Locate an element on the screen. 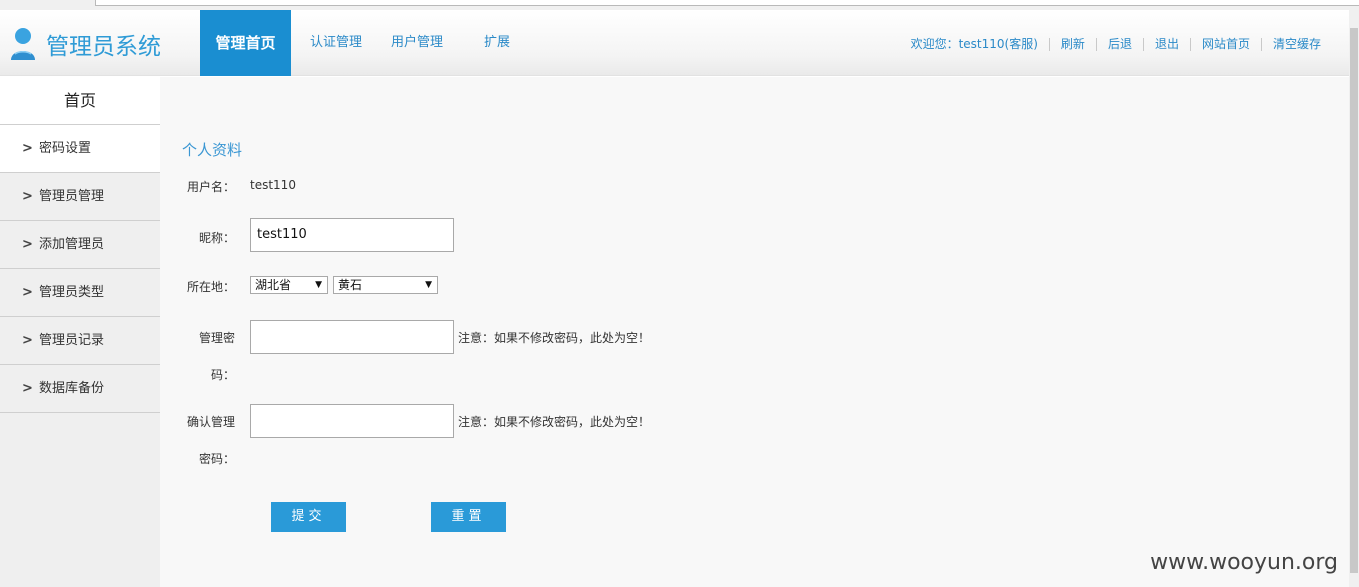  back-link: 后退 is located at coordinates (1119, 44).